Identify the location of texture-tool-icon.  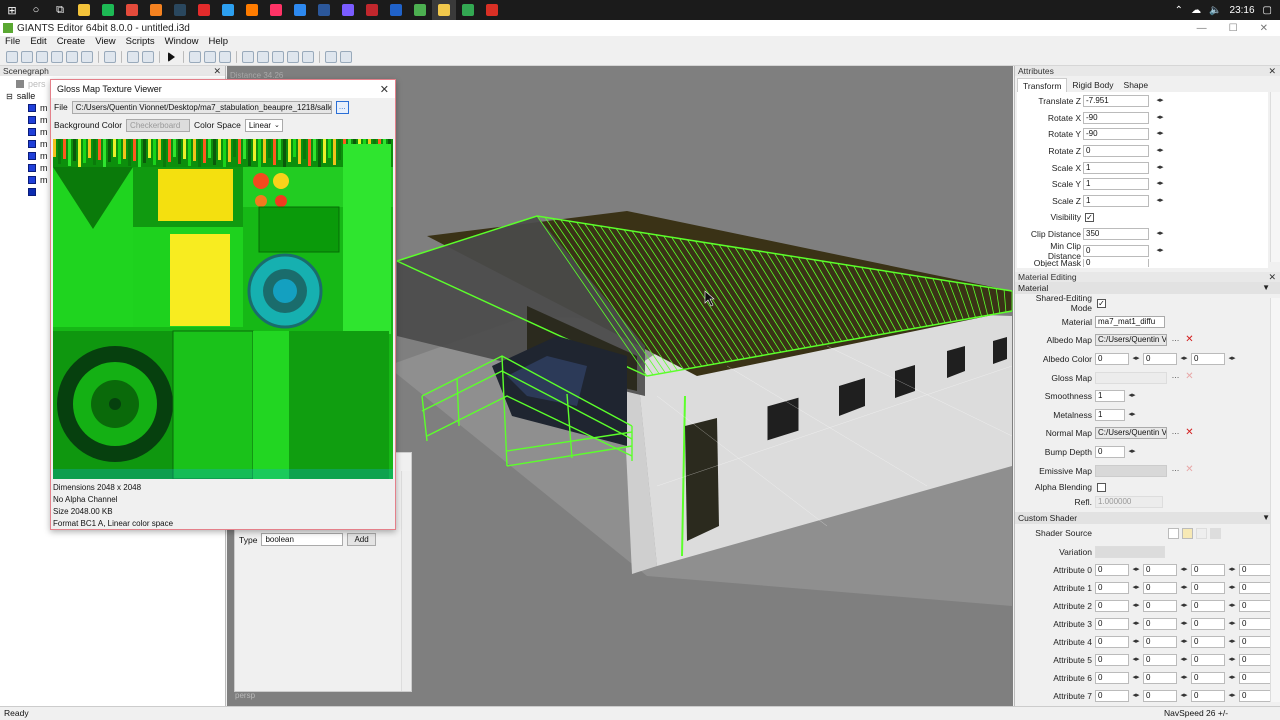
(293, 56).